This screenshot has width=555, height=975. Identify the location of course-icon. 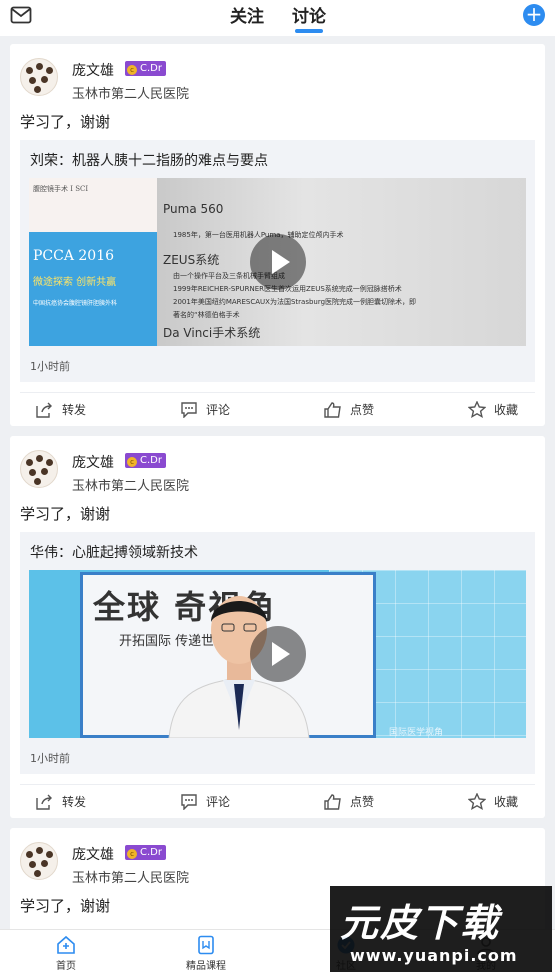
(206, 945).